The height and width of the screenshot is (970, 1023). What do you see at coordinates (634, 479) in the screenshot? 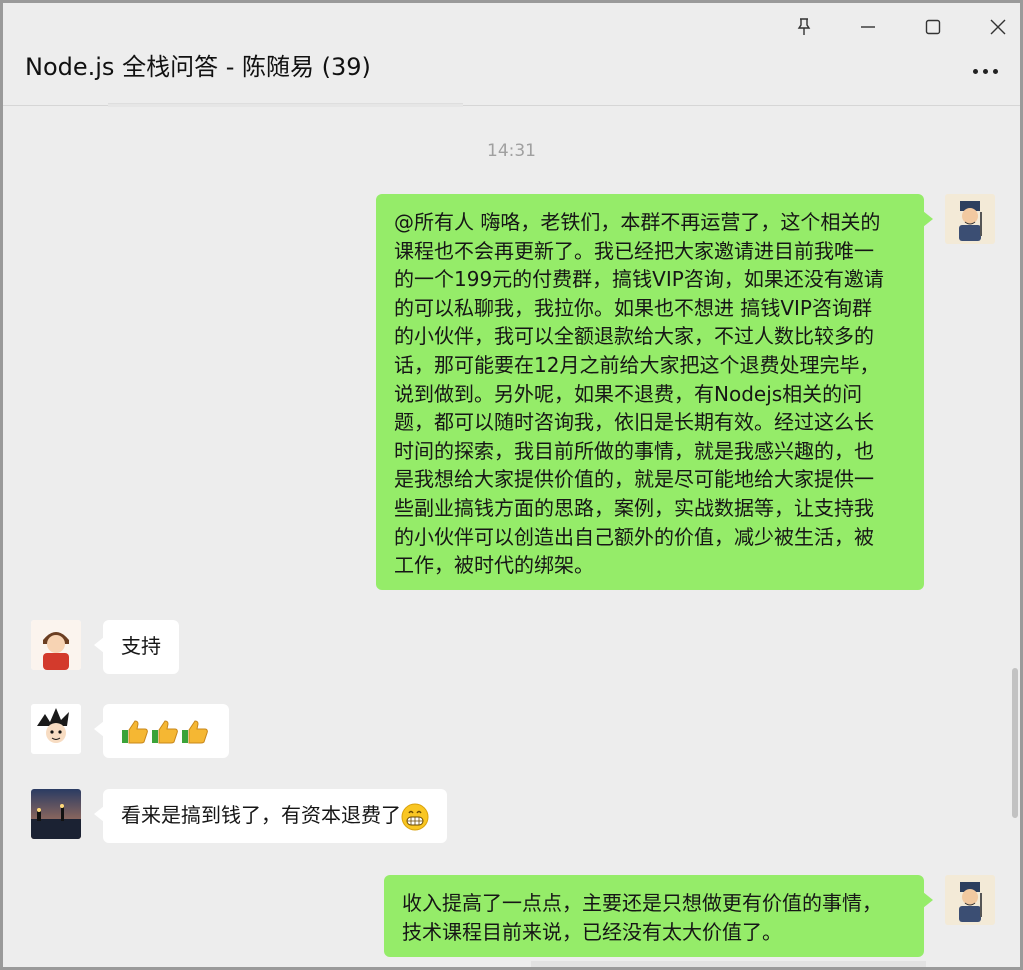
I see `message-line: 是我想给大家提供价值的，就是尽可能地给大家提供一` at bounding box center [634, 479].